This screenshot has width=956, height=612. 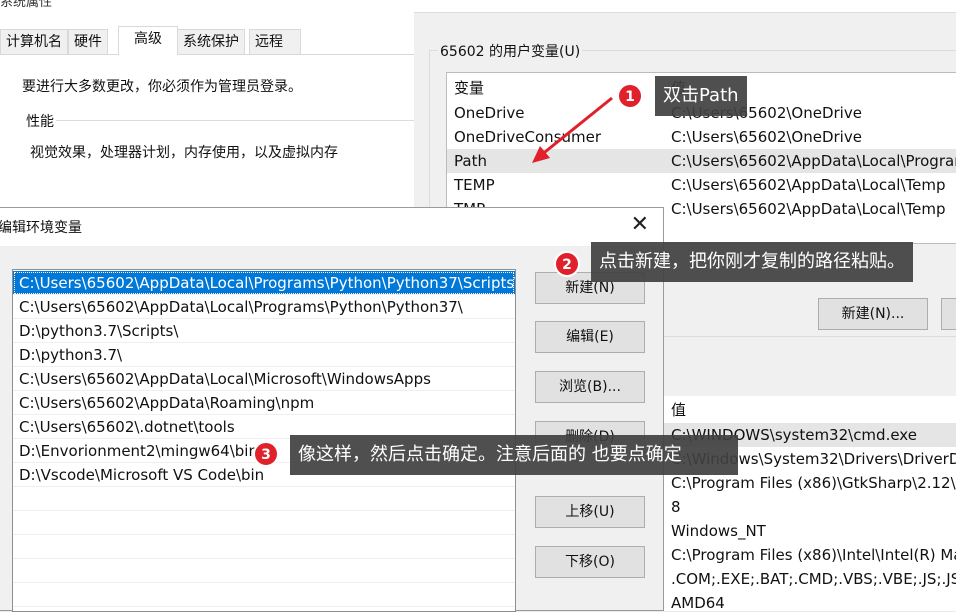 I want to click on step3-badge: 3, so click(x=266, y=454).